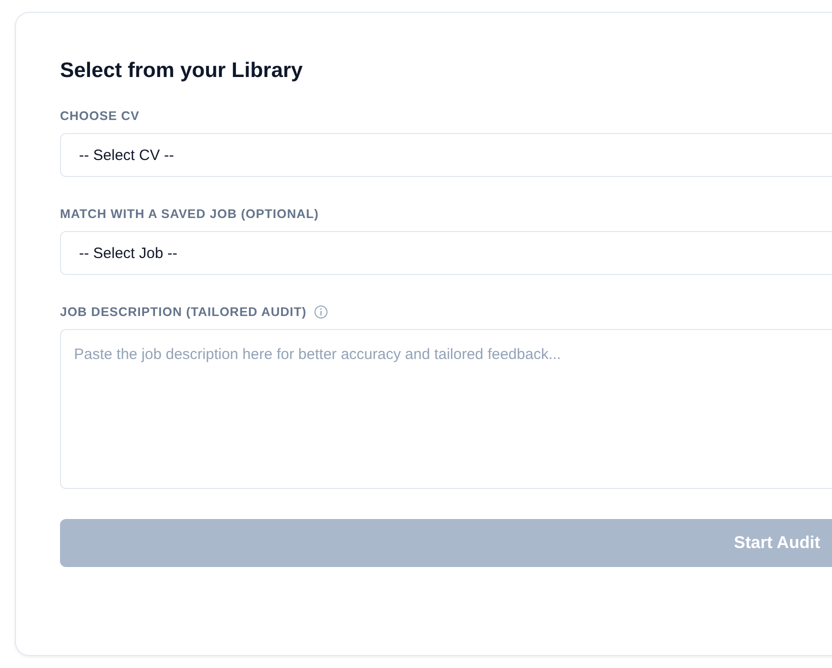  Describe the element at coordinates (321, 312) in the screenshot. I see `info-icon` at that location.